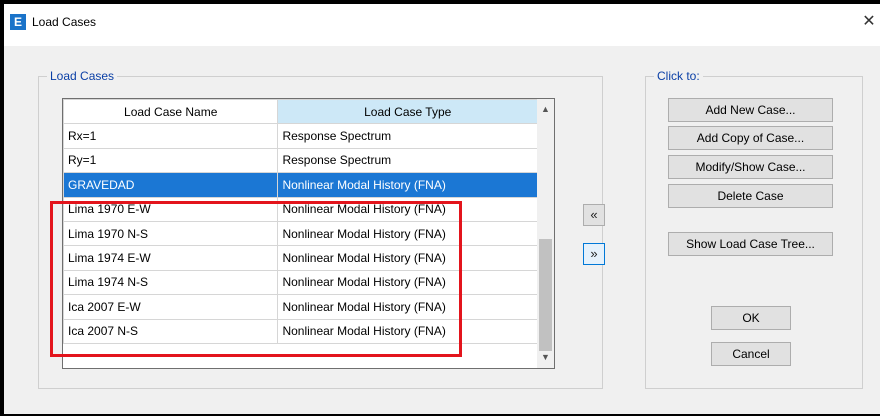 The image size is (880, 416). What do you see at coordinates (64, 22) in the screenshot?
I see `window-title: Load Cases` at bounding box center [64, 22].